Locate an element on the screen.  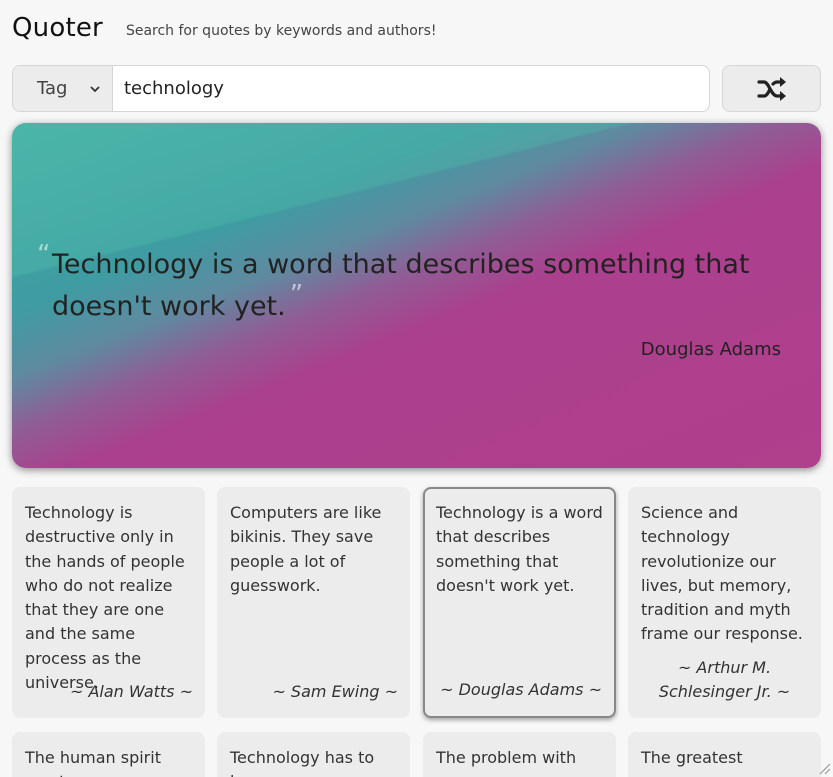
shuffle-button is located at coordinates (771, 88).